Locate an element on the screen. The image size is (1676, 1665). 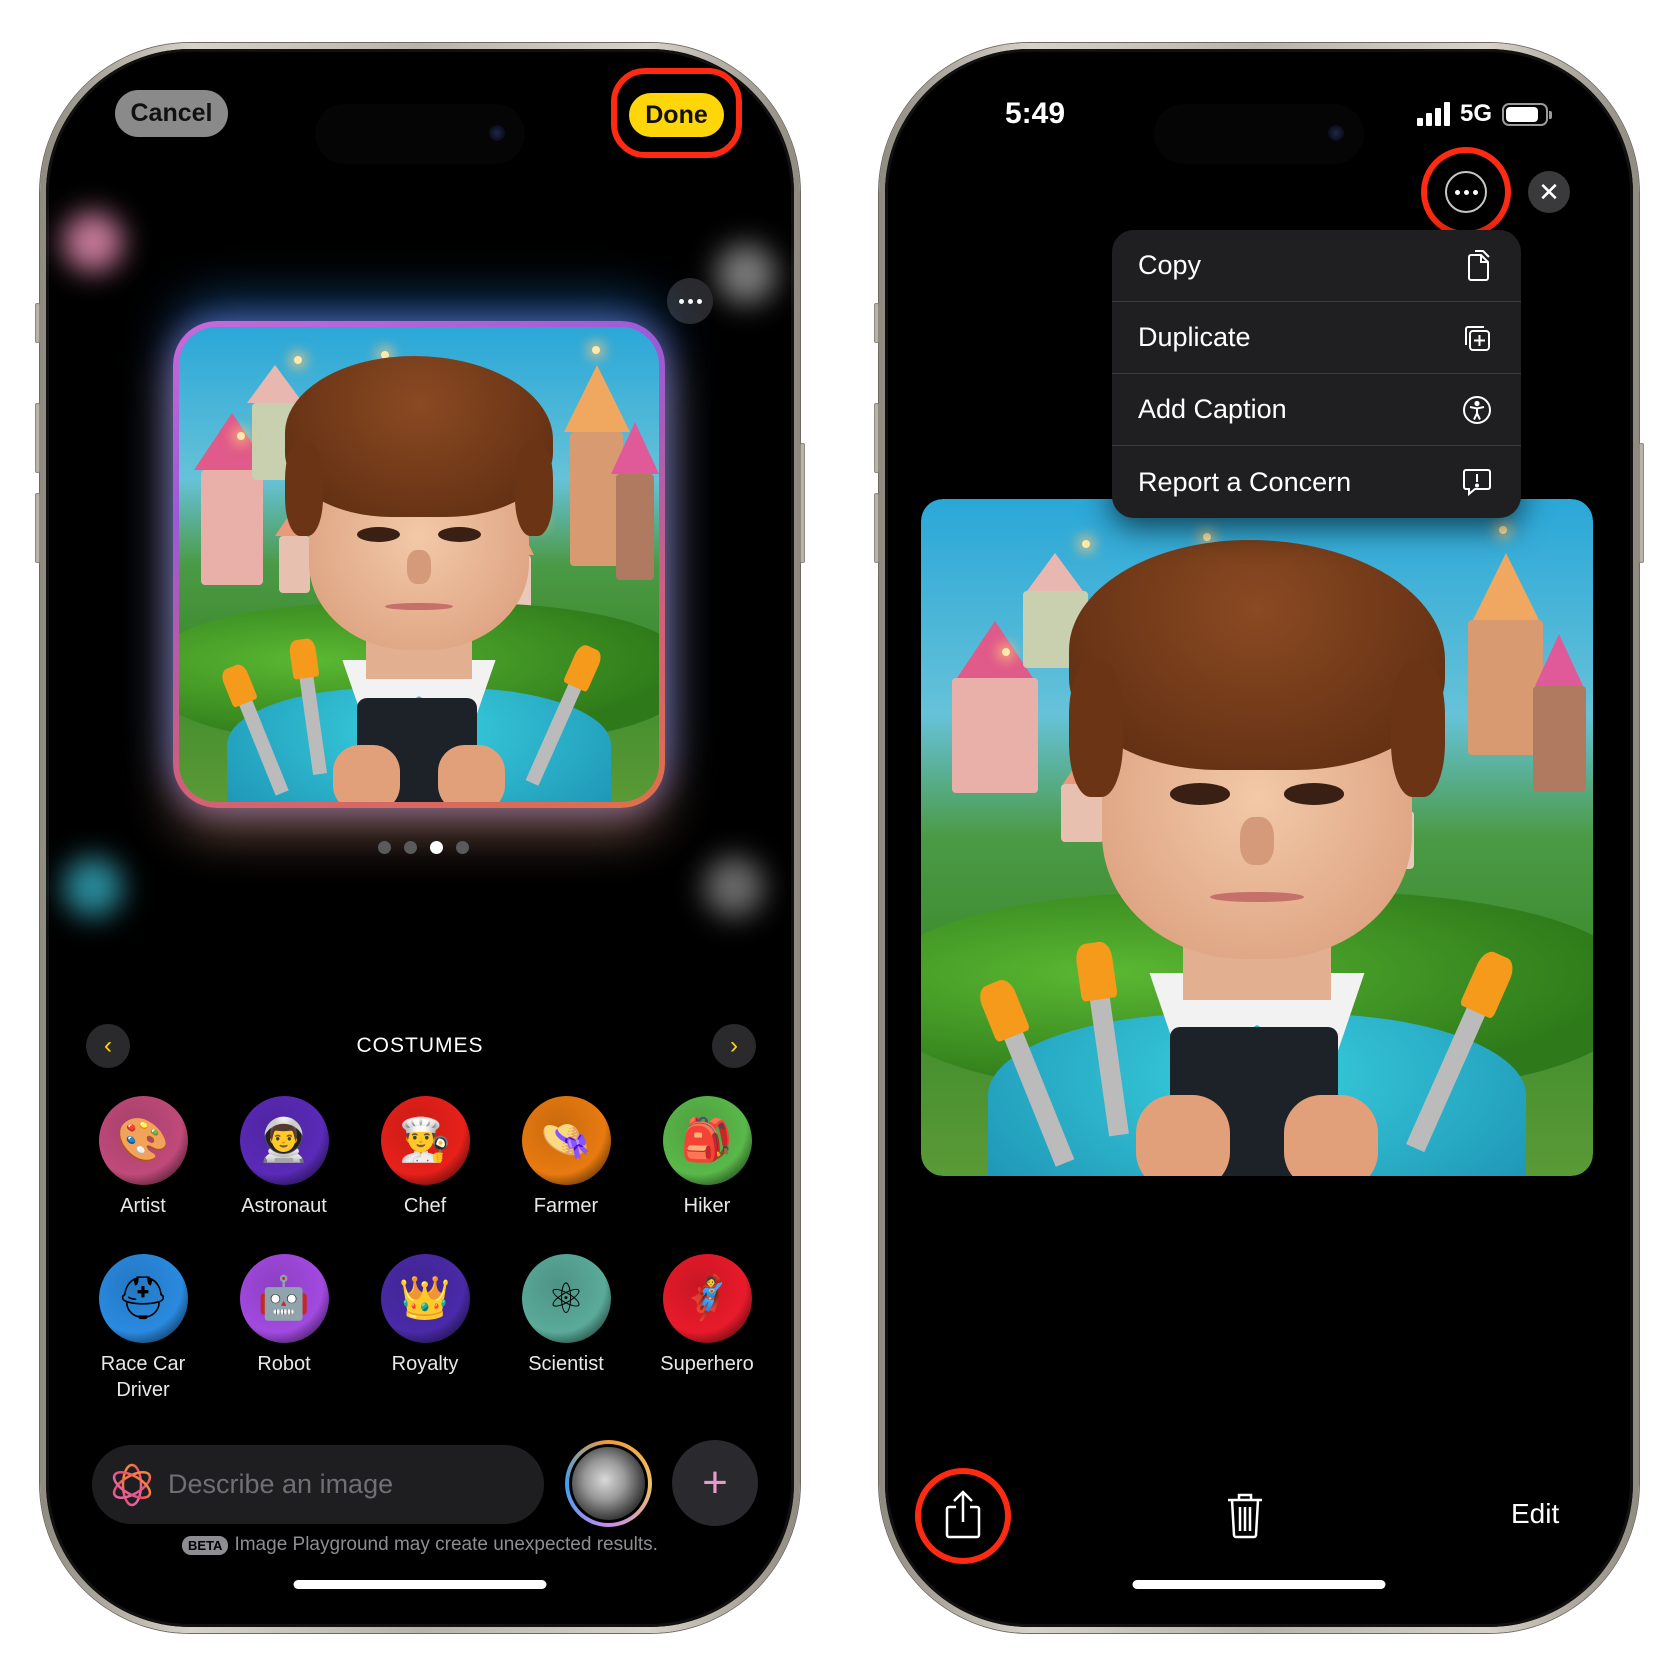
menu-item-duplicate: Duplicate is located at coordinates (1316, 338).